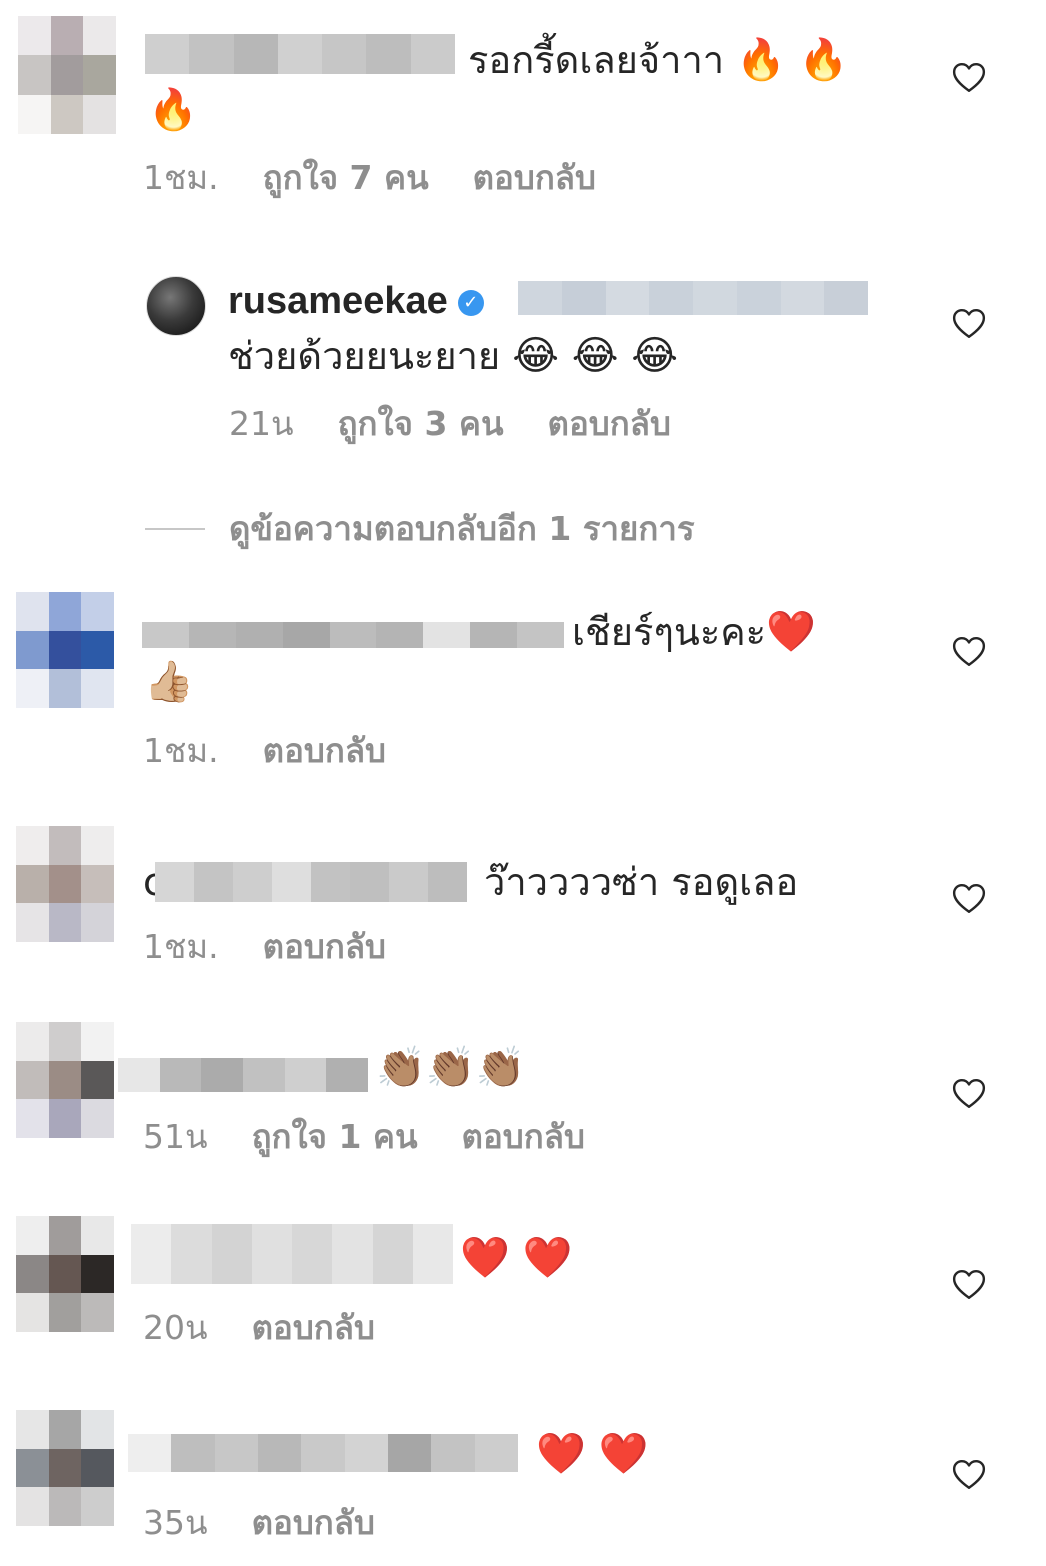 This screenshot has width=1046, height=1566. Describe the element at coordinates (175, 1522) in the screenshot. I see `timestamp: 35น` at that location.